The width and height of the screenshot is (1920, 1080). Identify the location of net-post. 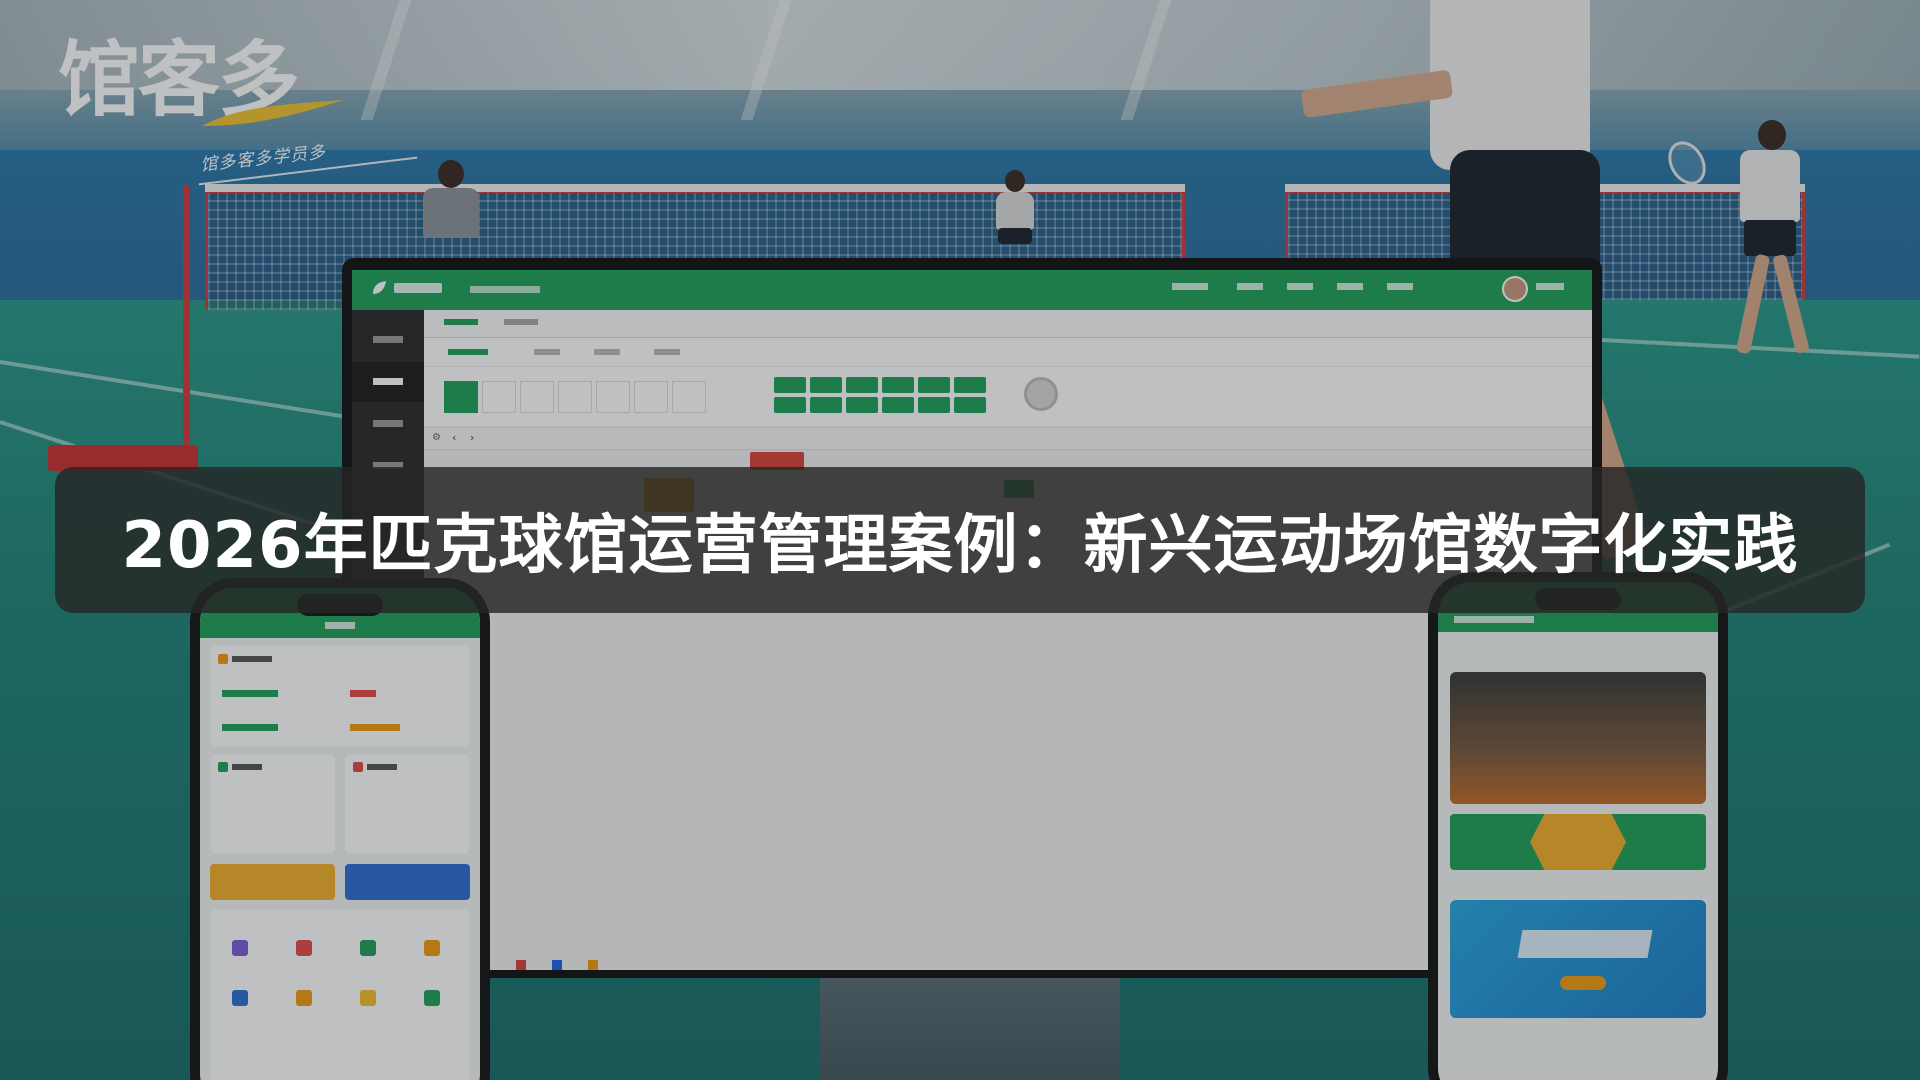
(186, 325).